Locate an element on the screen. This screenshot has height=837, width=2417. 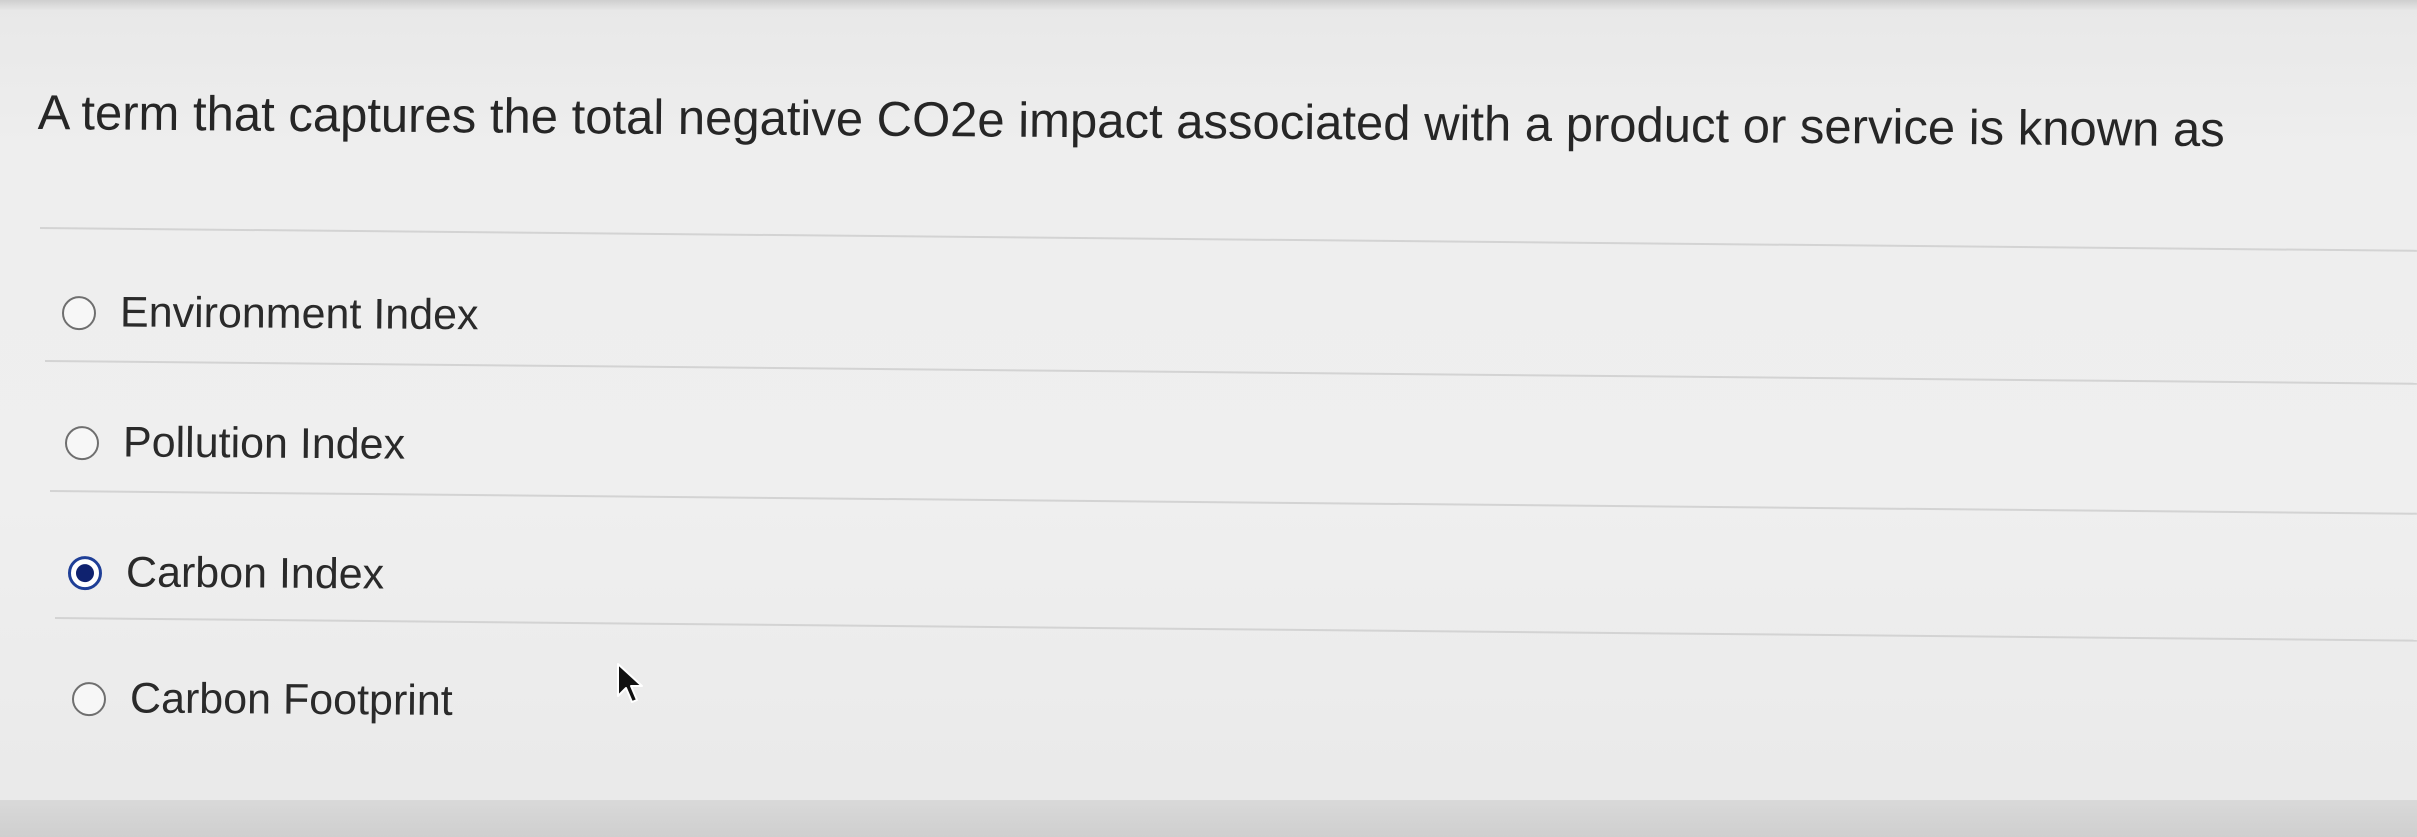
option-carbon-index: Carbon Index is located at coordinates (226, 573).